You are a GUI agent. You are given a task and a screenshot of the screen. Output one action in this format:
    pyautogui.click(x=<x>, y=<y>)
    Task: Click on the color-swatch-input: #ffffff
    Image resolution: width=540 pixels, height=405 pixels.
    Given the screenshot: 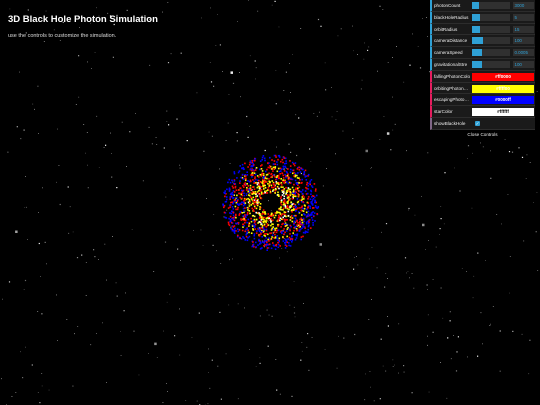 What is the action you would take?
    pyautogui.click(x=503, y=112)
    